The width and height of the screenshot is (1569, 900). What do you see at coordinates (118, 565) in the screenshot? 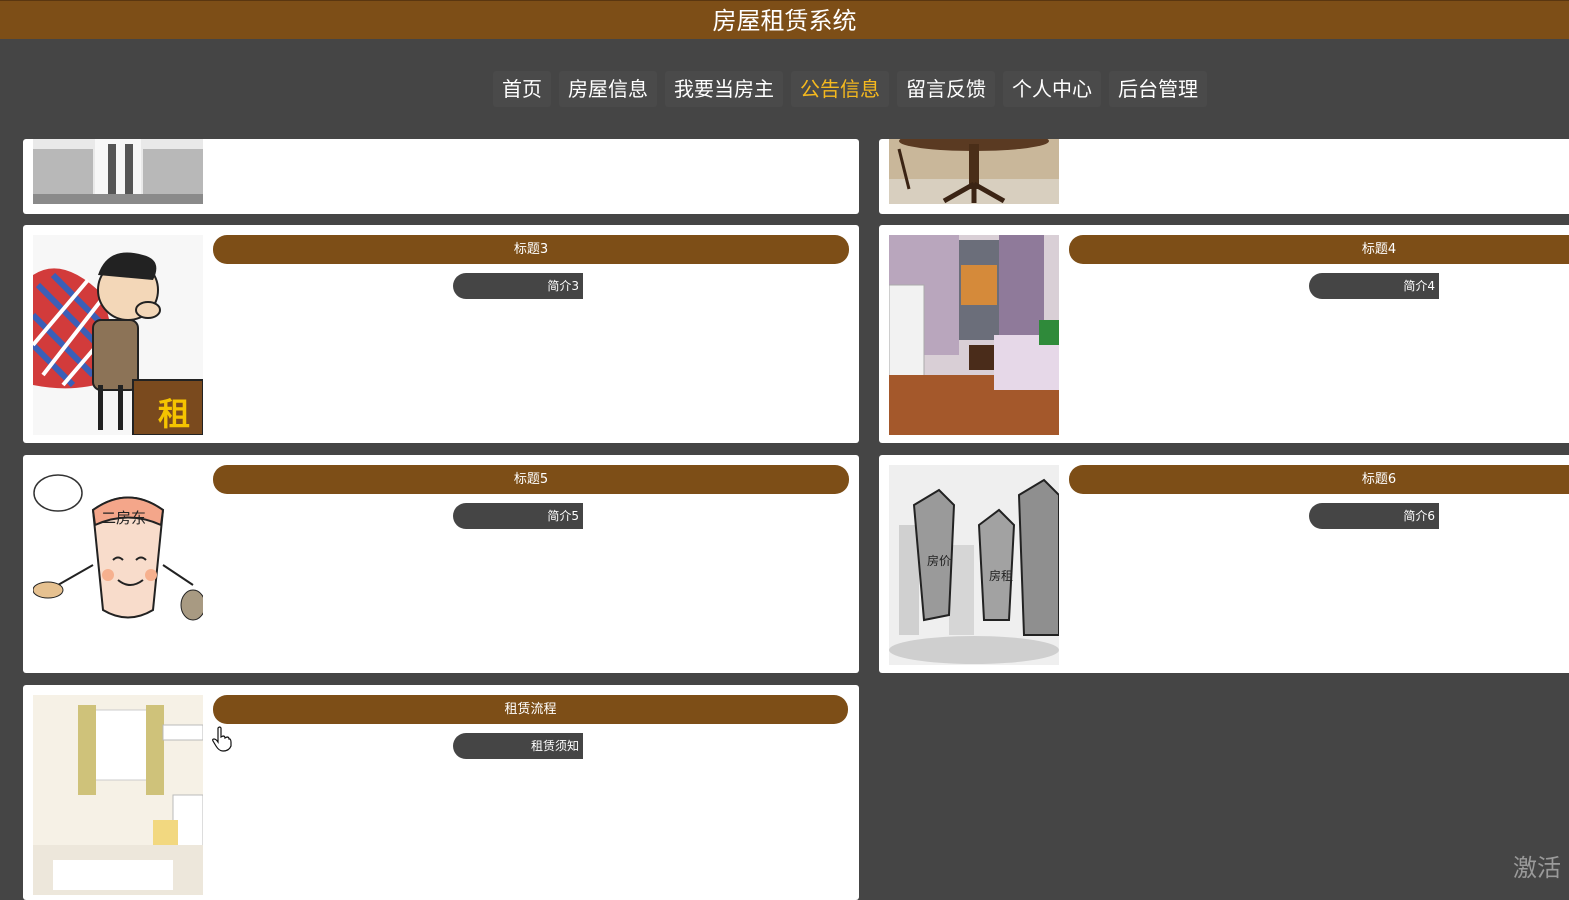
I see `sublandlord-cartoon-image: 二房东` at bounding box center [118, 565].